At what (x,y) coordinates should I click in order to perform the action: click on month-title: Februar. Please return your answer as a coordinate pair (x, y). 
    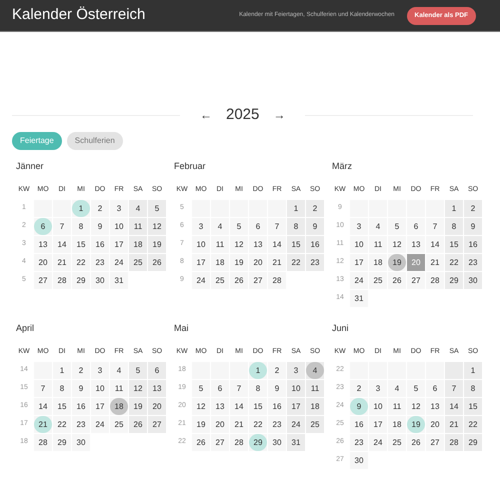
    Looking at the image, I should click on (190, 166).